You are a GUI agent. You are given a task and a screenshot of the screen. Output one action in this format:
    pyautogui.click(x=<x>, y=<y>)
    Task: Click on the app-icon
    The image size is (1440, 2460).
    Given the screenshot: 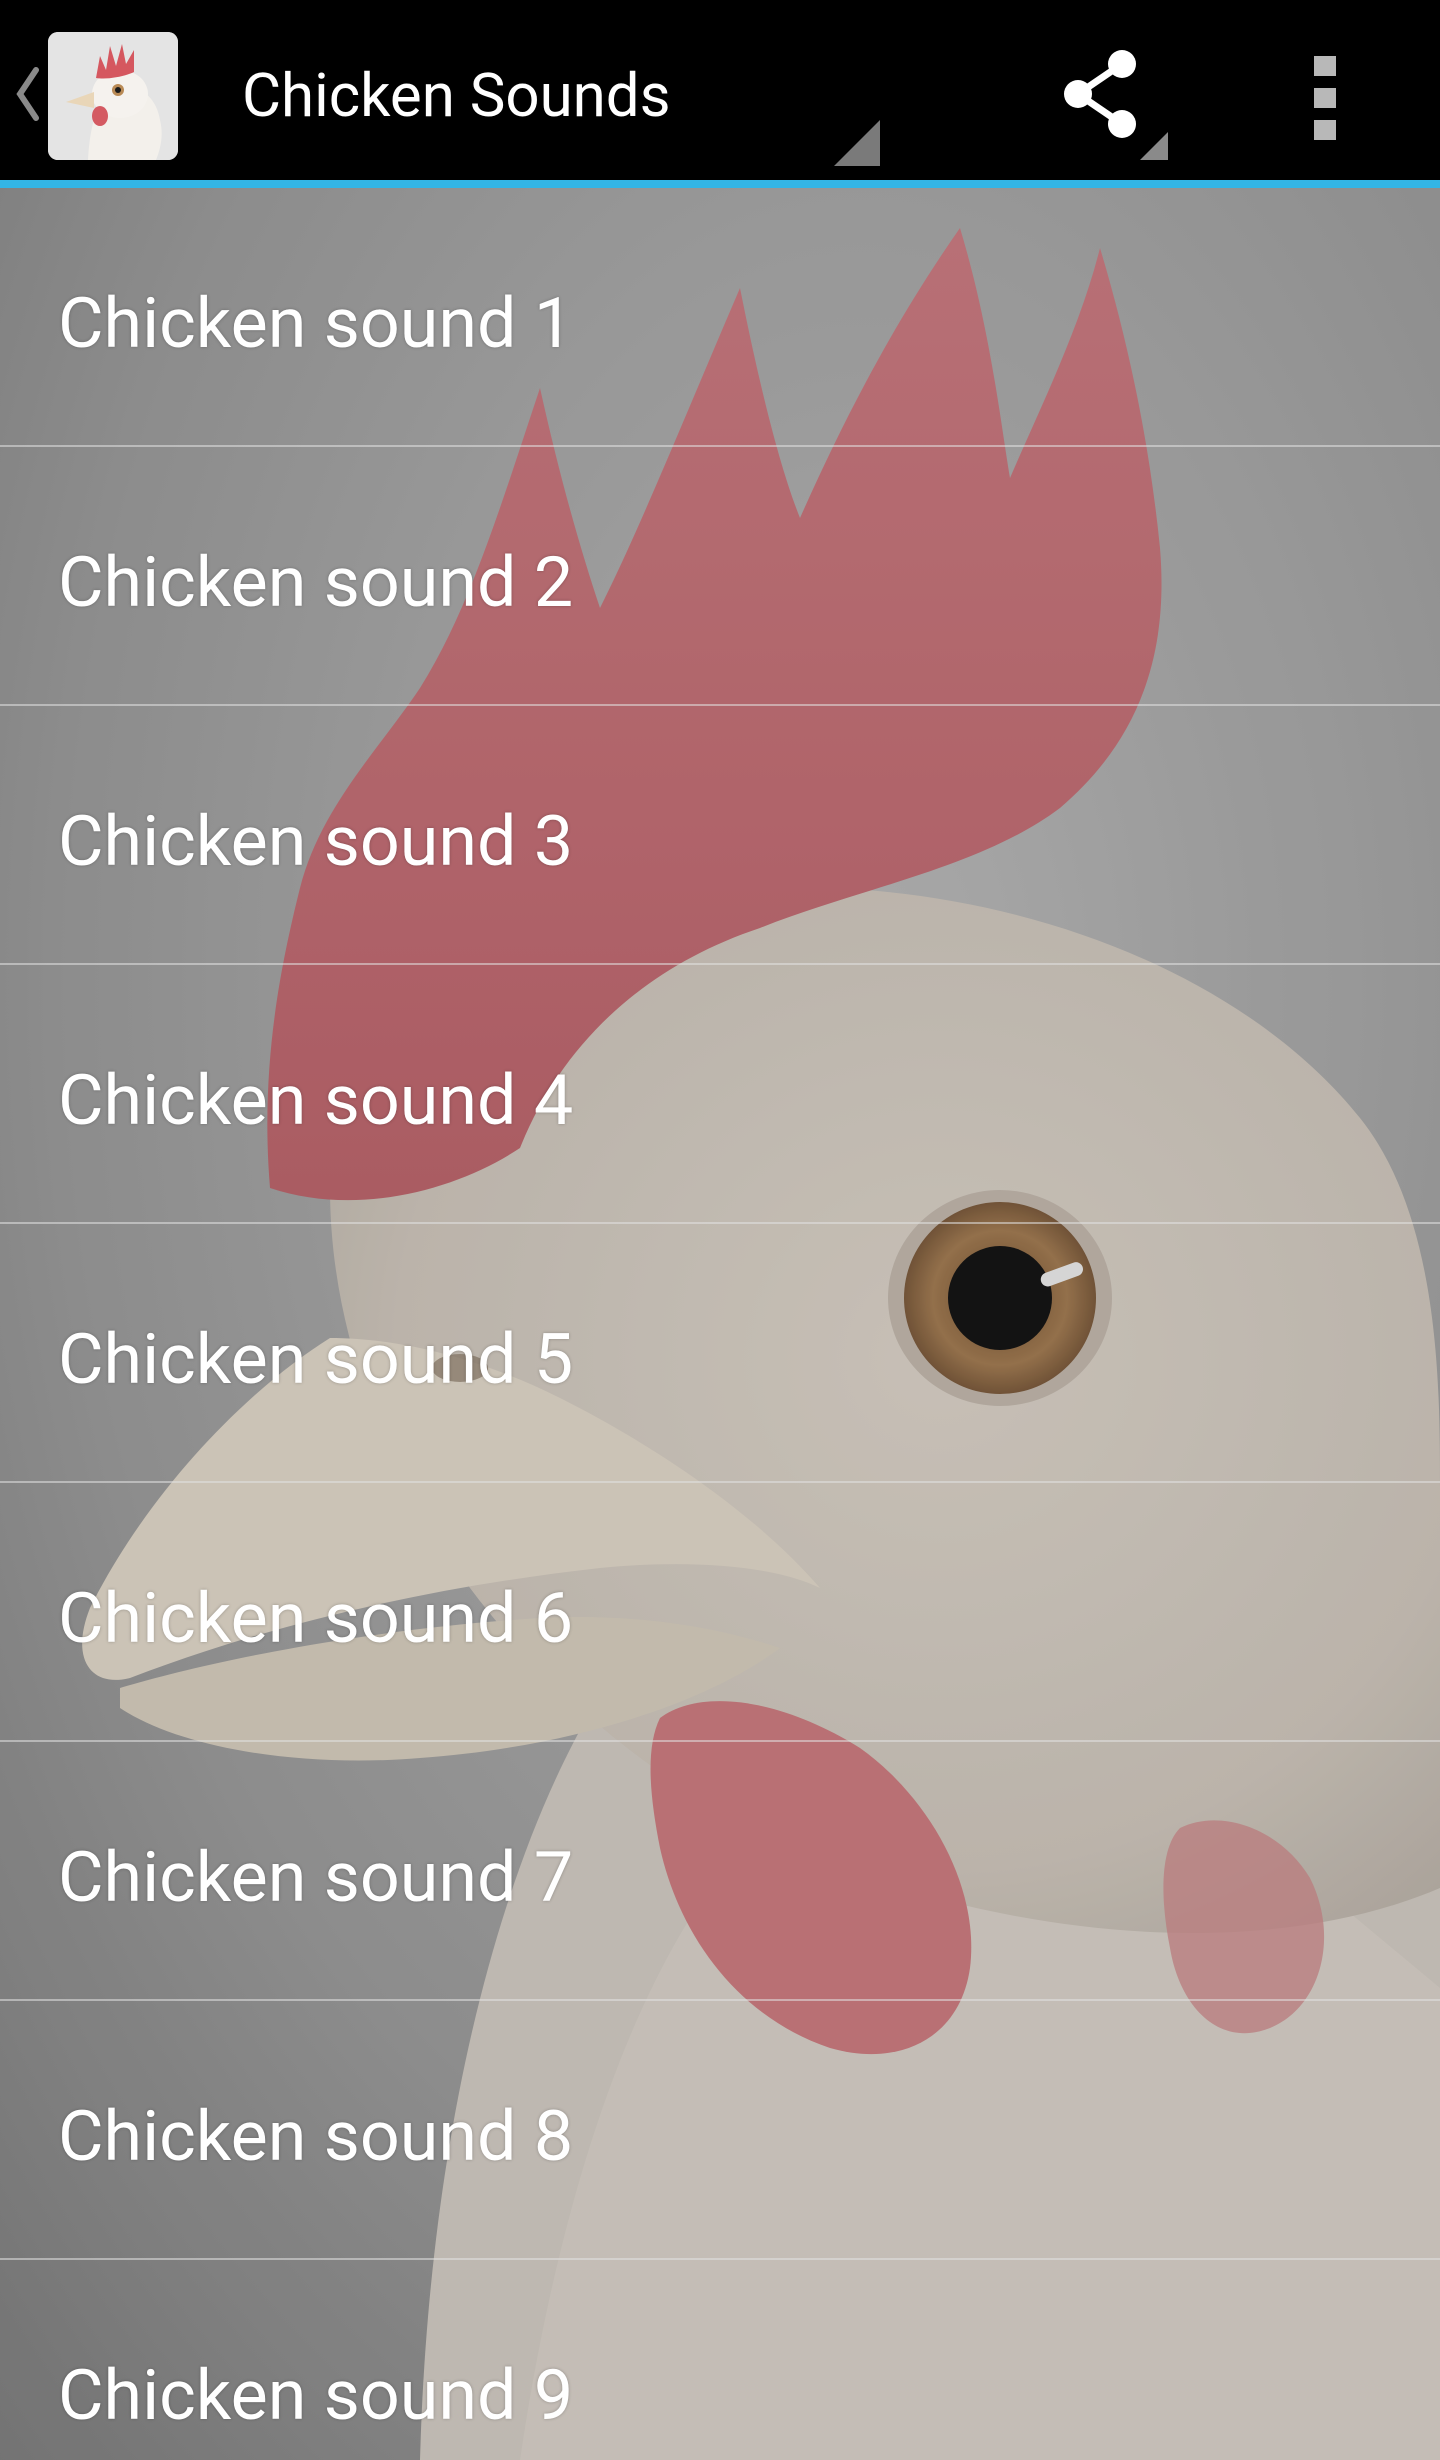 What is the action you would take?
    pyautogui.click(x=113, y=96)
    